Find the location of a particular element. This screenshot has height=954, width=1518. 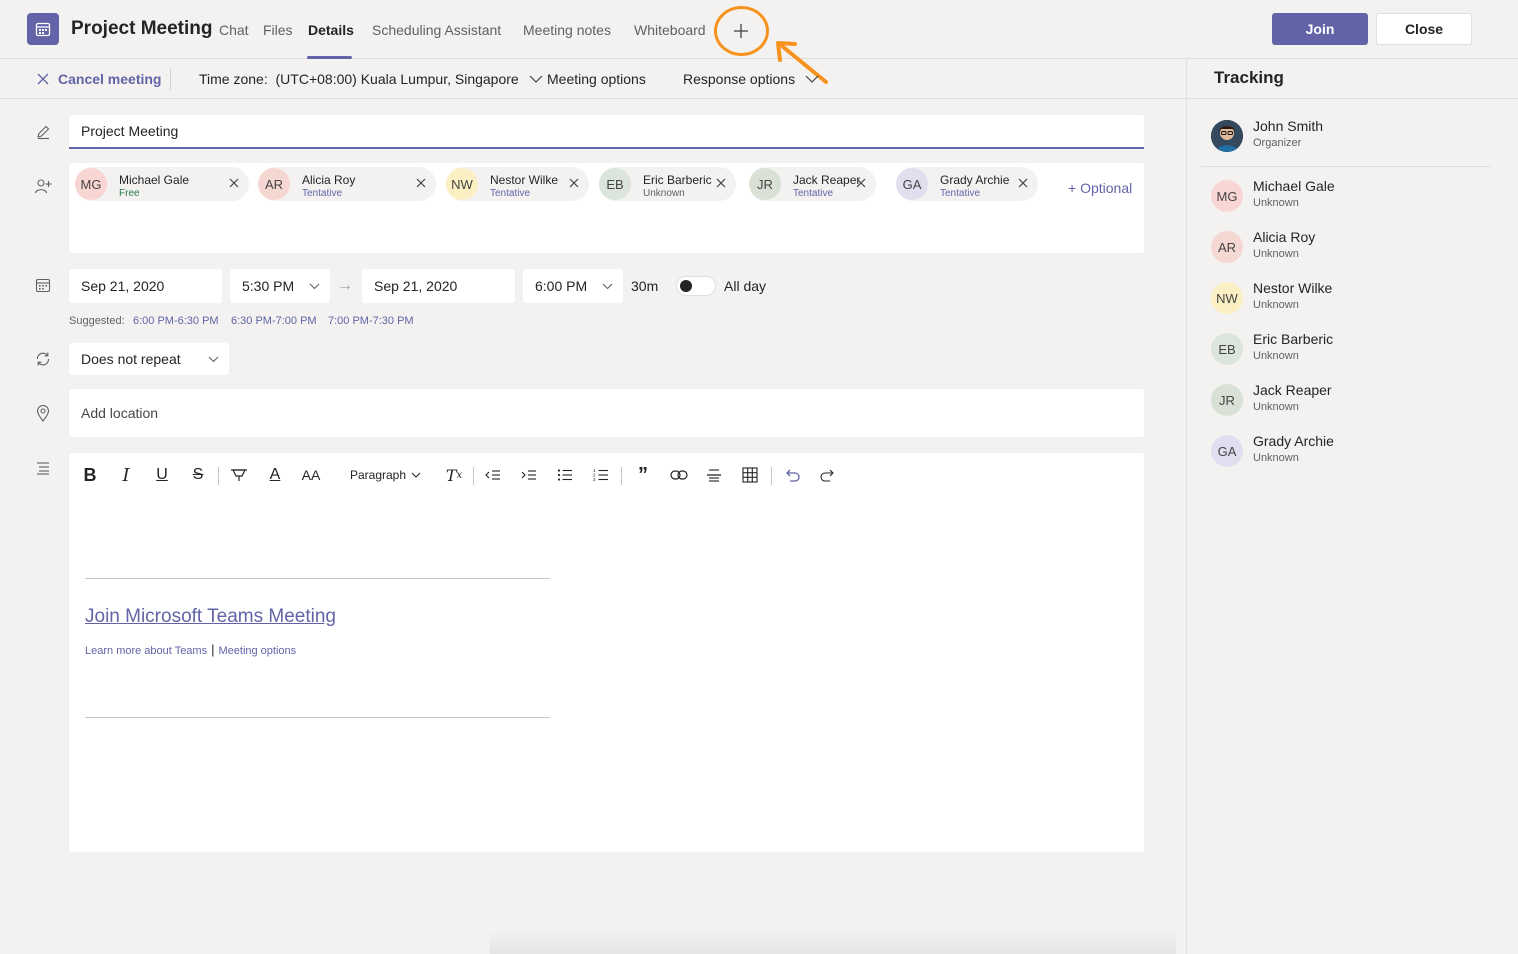

numbered-list-icon: 123 is located at coordinates (601, 475).